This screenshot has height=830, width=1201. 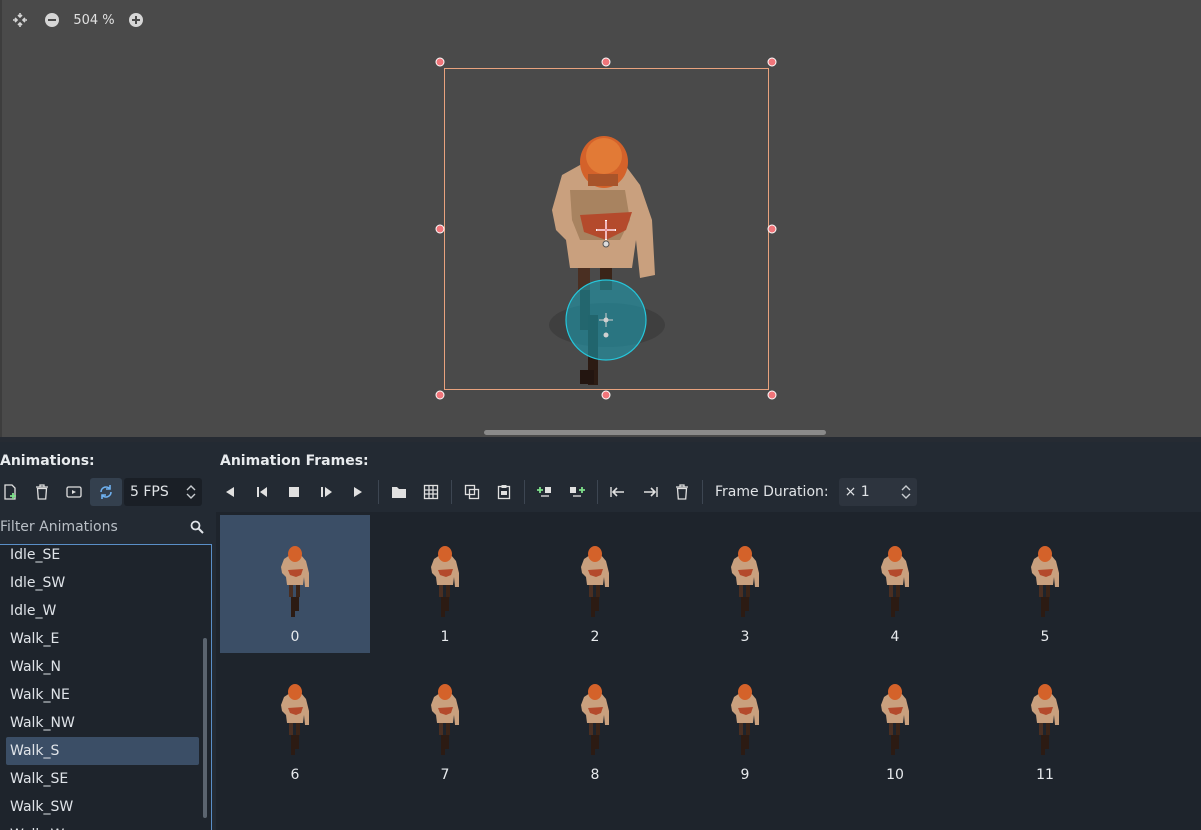 What do you see at coordinates (136, 20) in the screenshot?
I see `zoom-in-icon` at bounding box center [136, 20].